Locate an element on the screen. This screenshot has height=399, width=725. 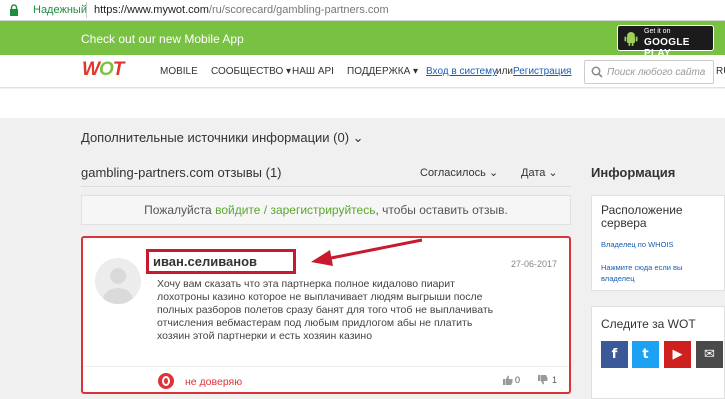
page-header-strip is located at coordinates (362, 103).